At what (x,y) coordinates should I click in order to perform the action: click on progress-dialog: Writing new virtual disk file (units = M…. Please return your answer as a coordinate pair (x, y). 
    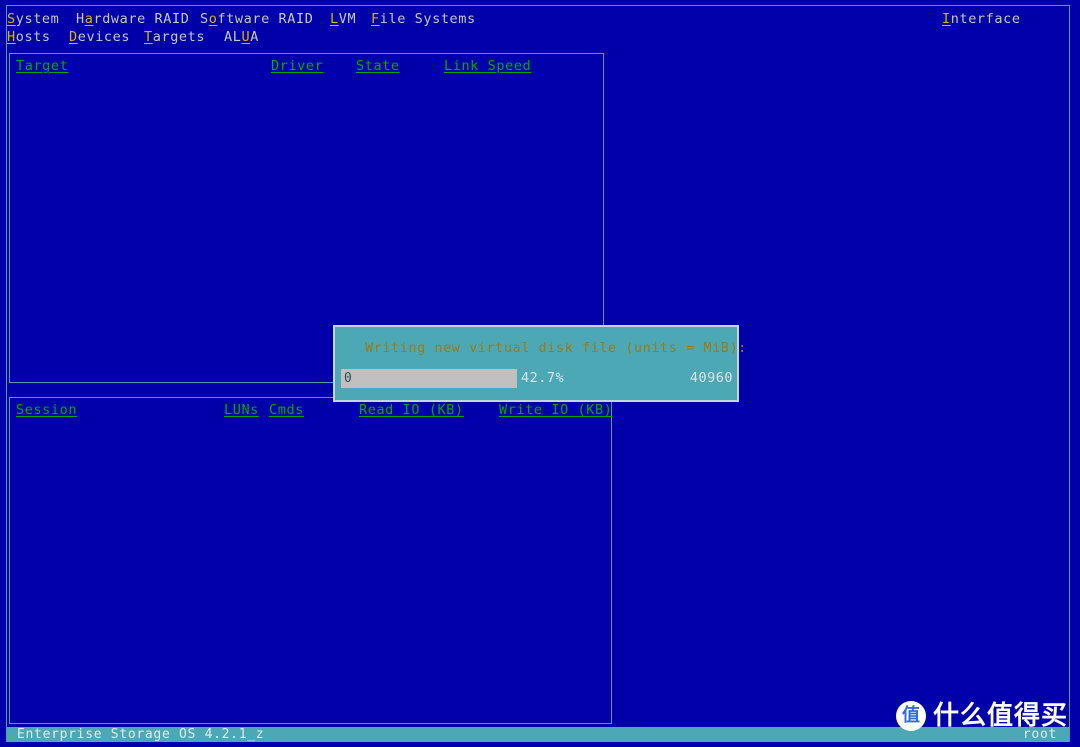
    Looking at the image, I should click on (539, 363).